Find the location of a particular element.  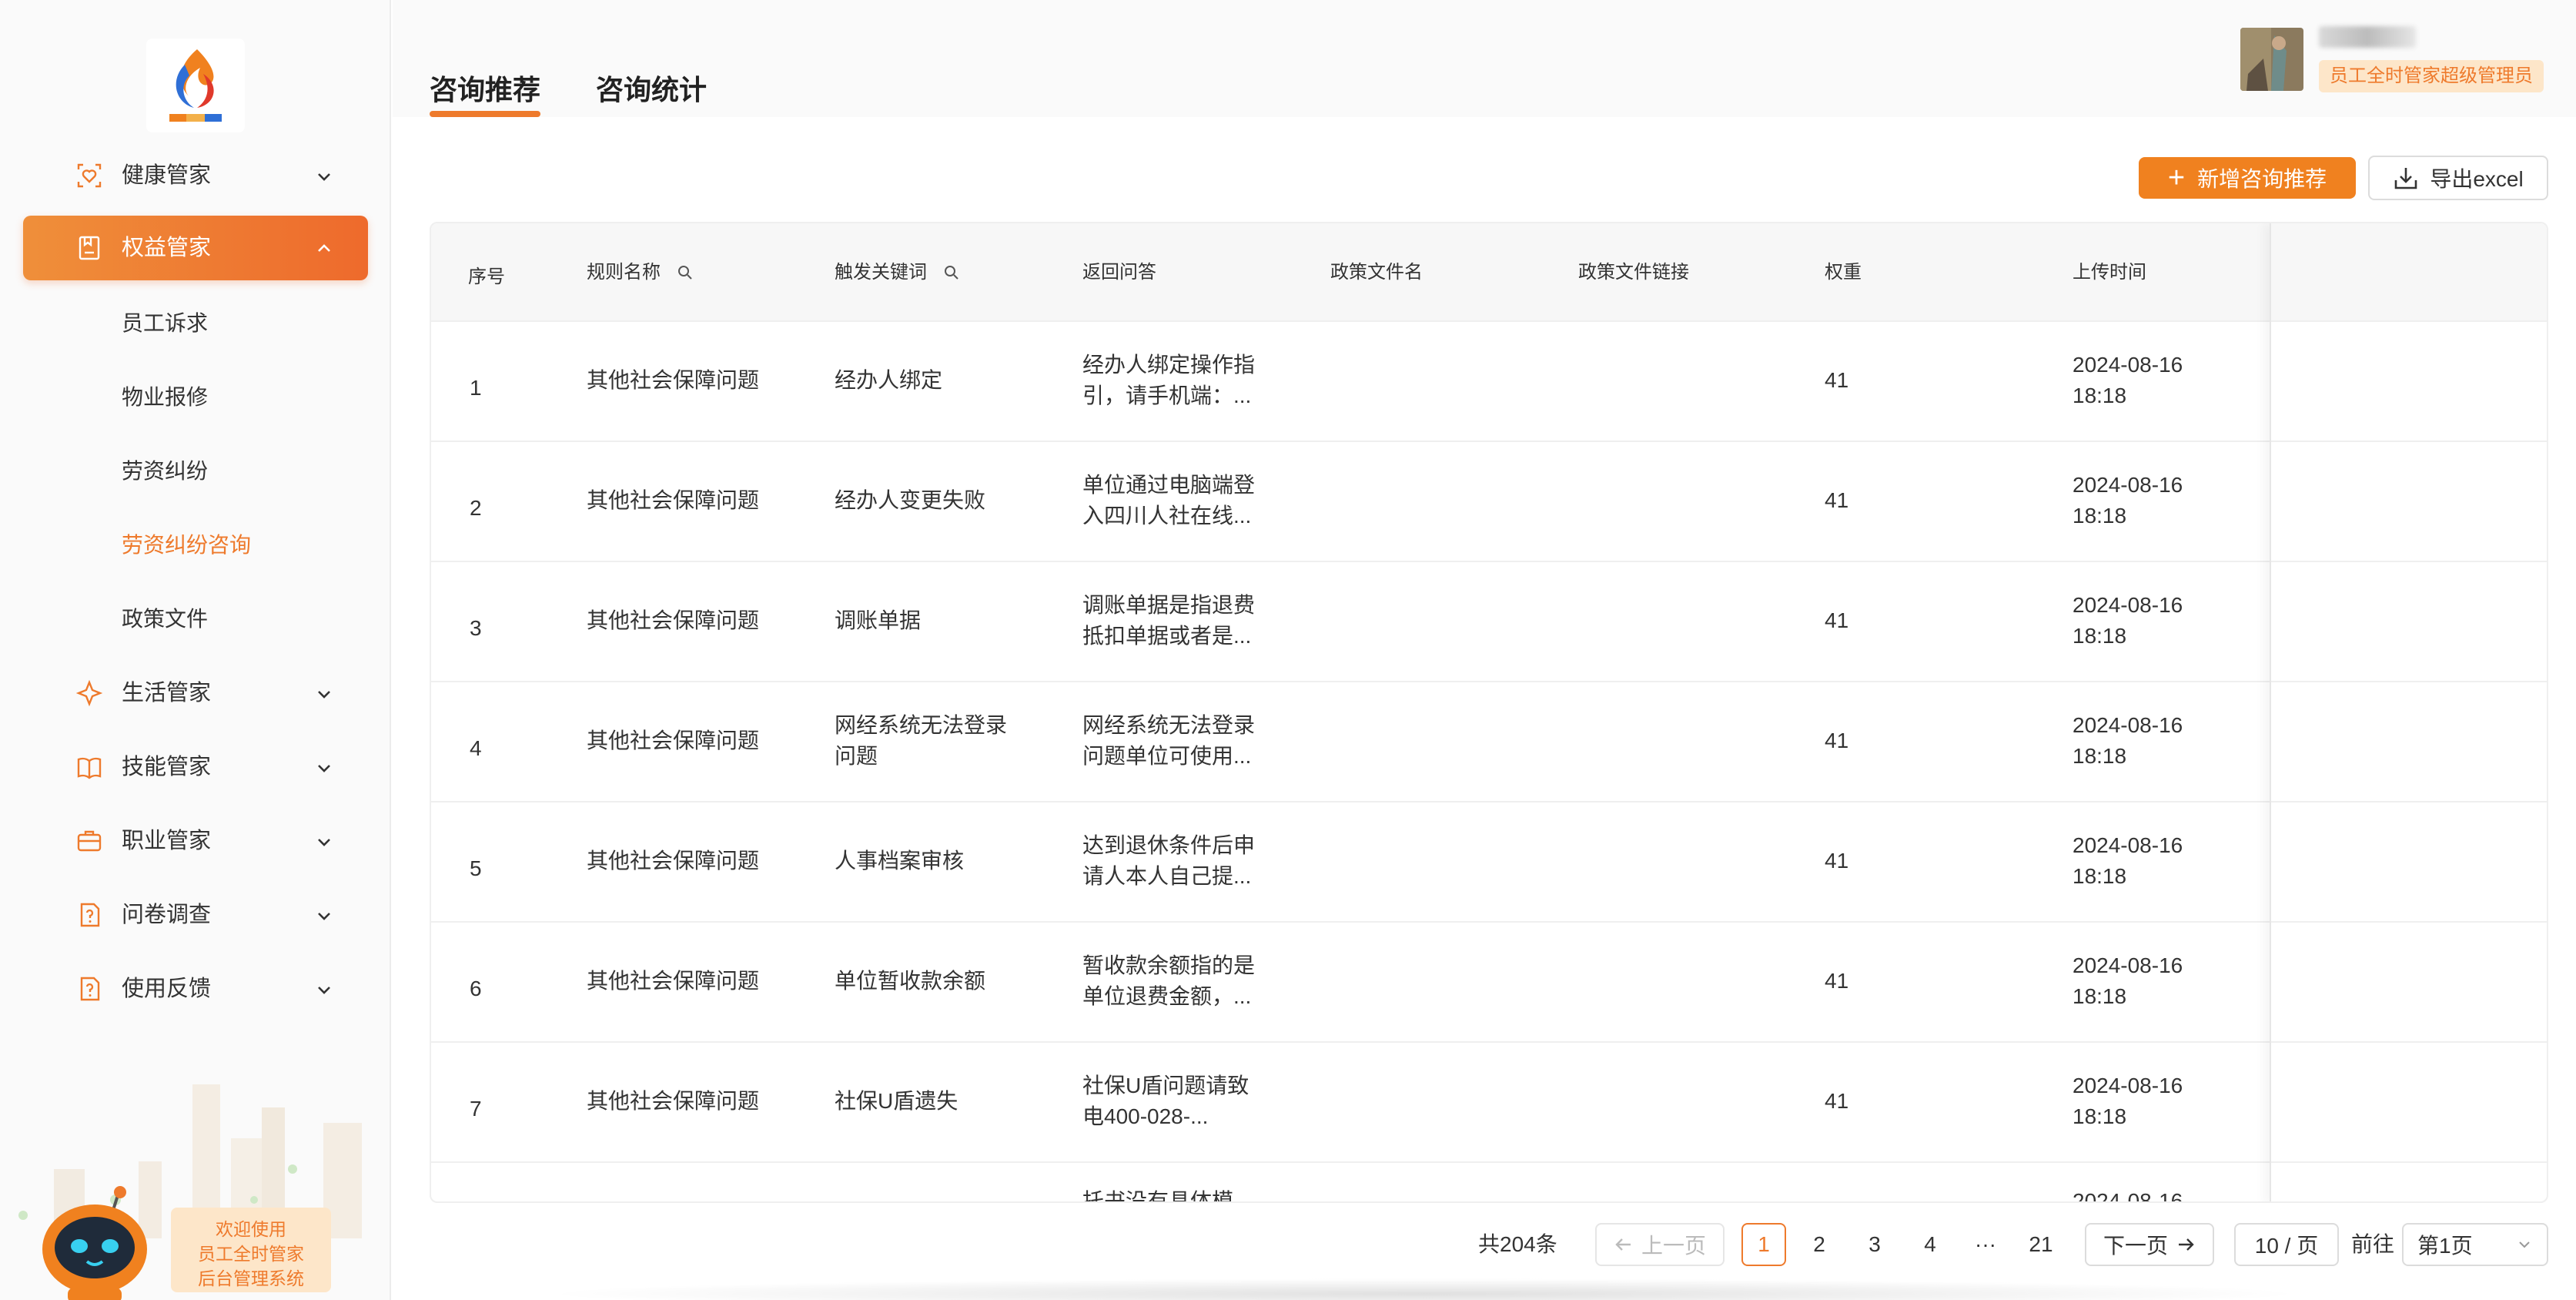

cell-keyword: 经办人绑定 is located at coordinates (889, 380).